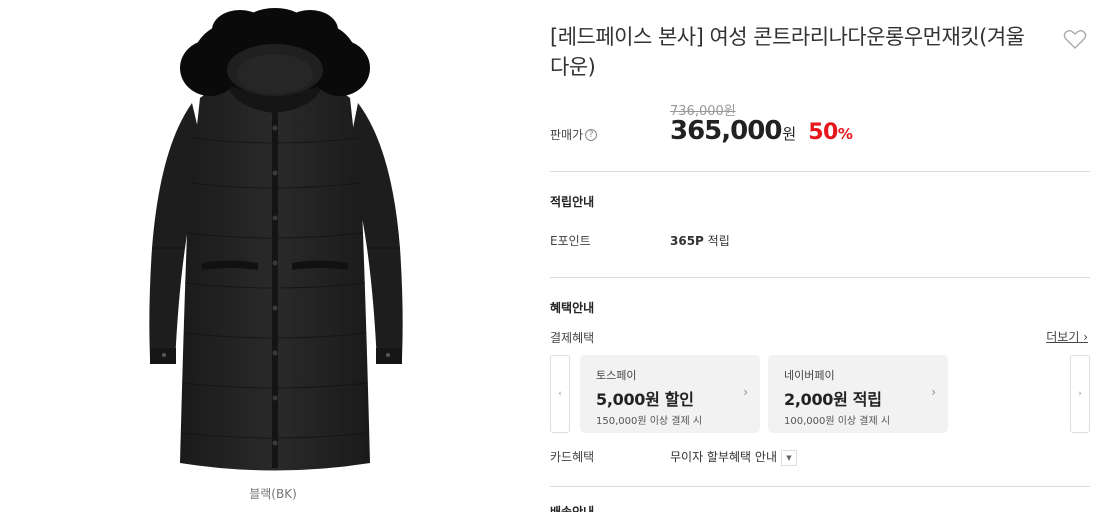 The height and width of the screenshot is (512, 1104). I want to click on epoint-value-group: 365P 적립, so click(700, 240).